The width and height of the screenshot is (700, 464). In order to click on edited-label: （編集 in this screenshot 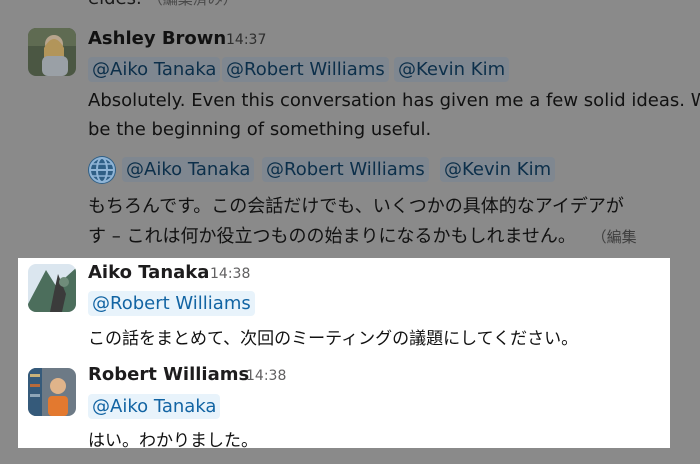, I will do `click(614, 237)`.